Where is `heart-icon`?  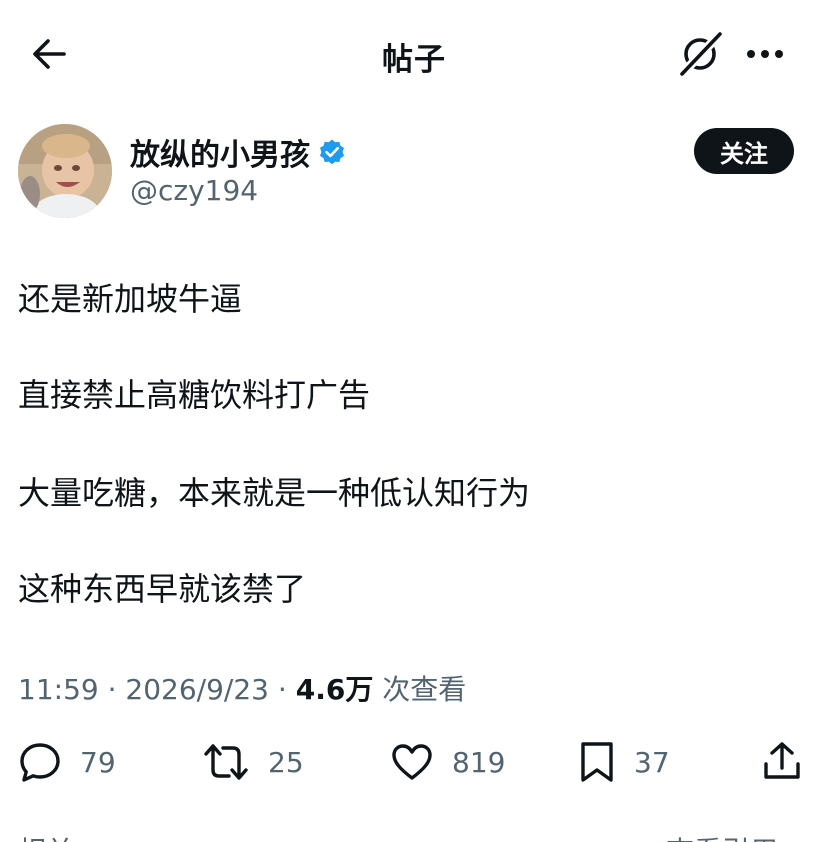 heart-icon is located at coordinates (412, 762).